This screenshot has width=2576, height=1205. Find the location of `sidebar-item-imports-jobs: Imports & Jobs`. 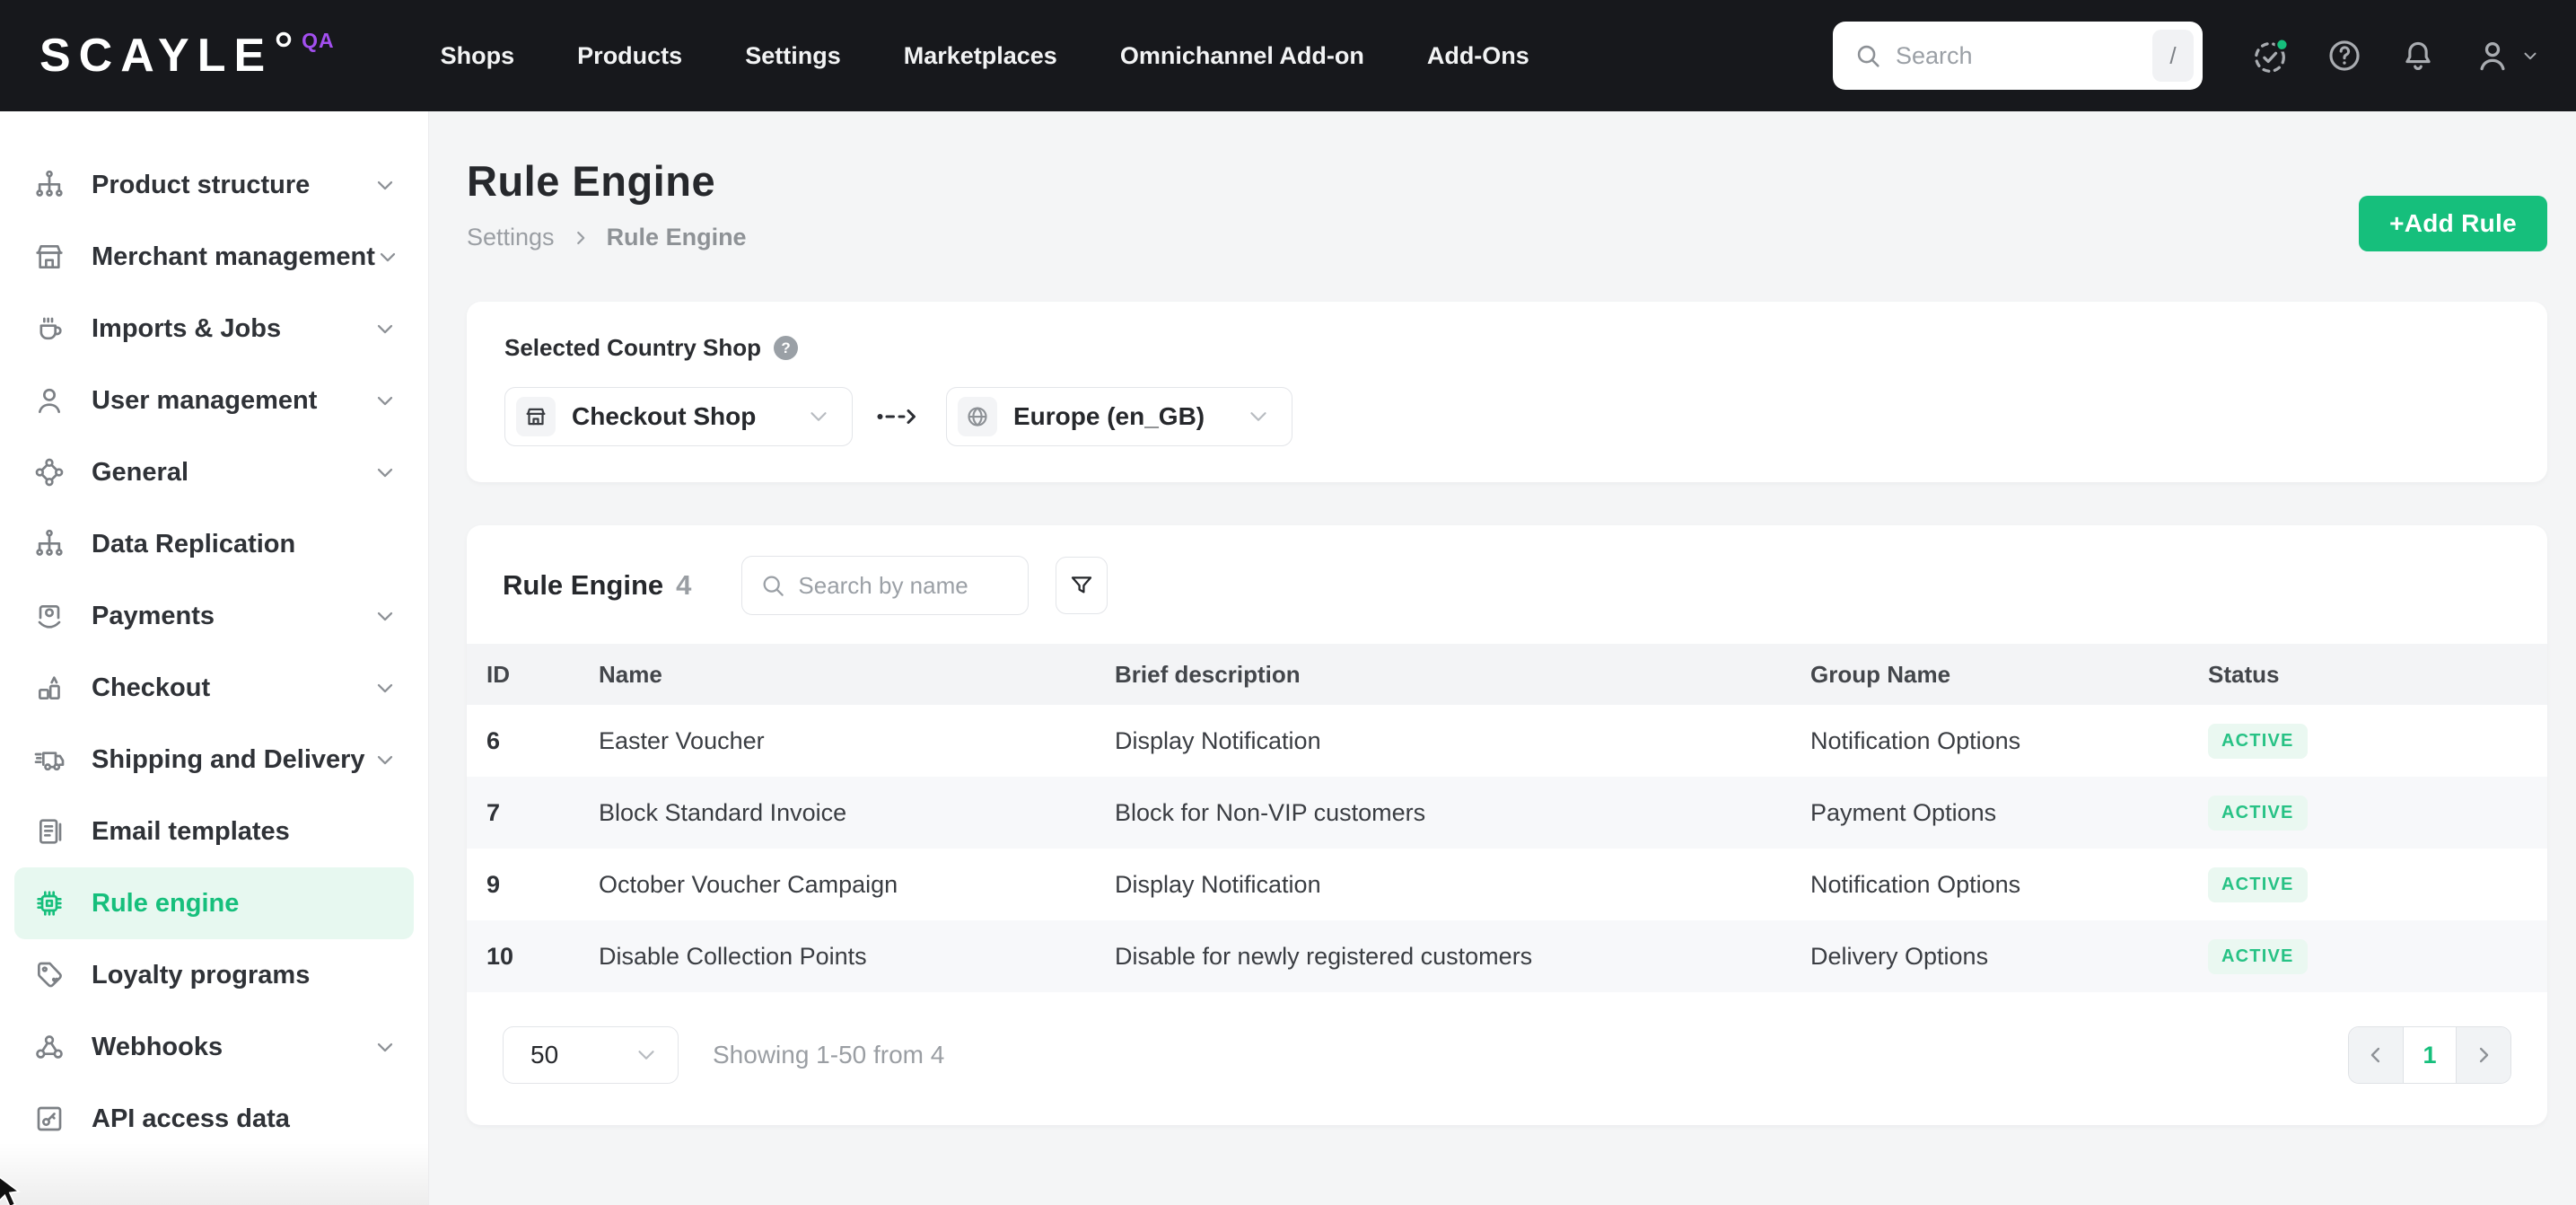

sidebar-item-imports-jobs: Imports & Jobs is located at coordinates (214, 329).